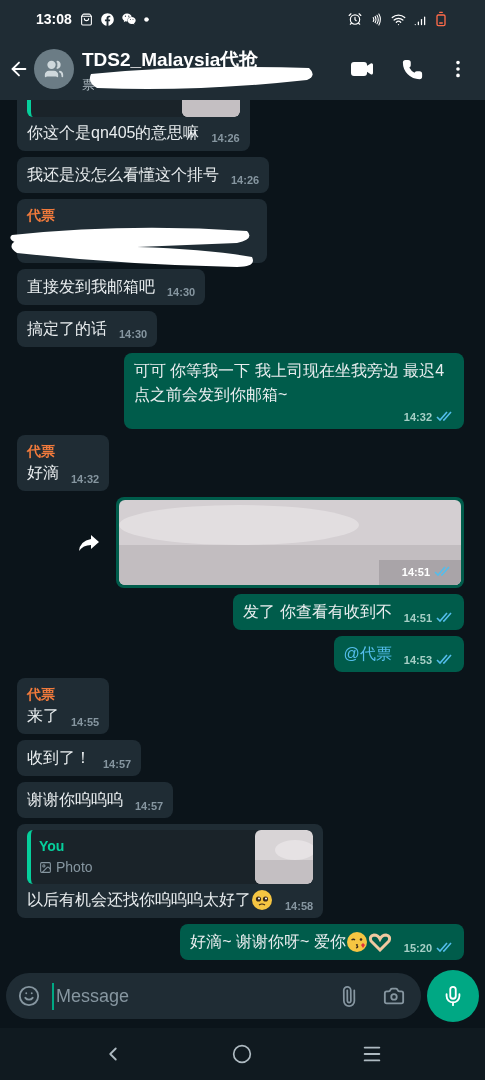 The image size is (485, 1080). I want to click on group-avatar, so click(54, 69).